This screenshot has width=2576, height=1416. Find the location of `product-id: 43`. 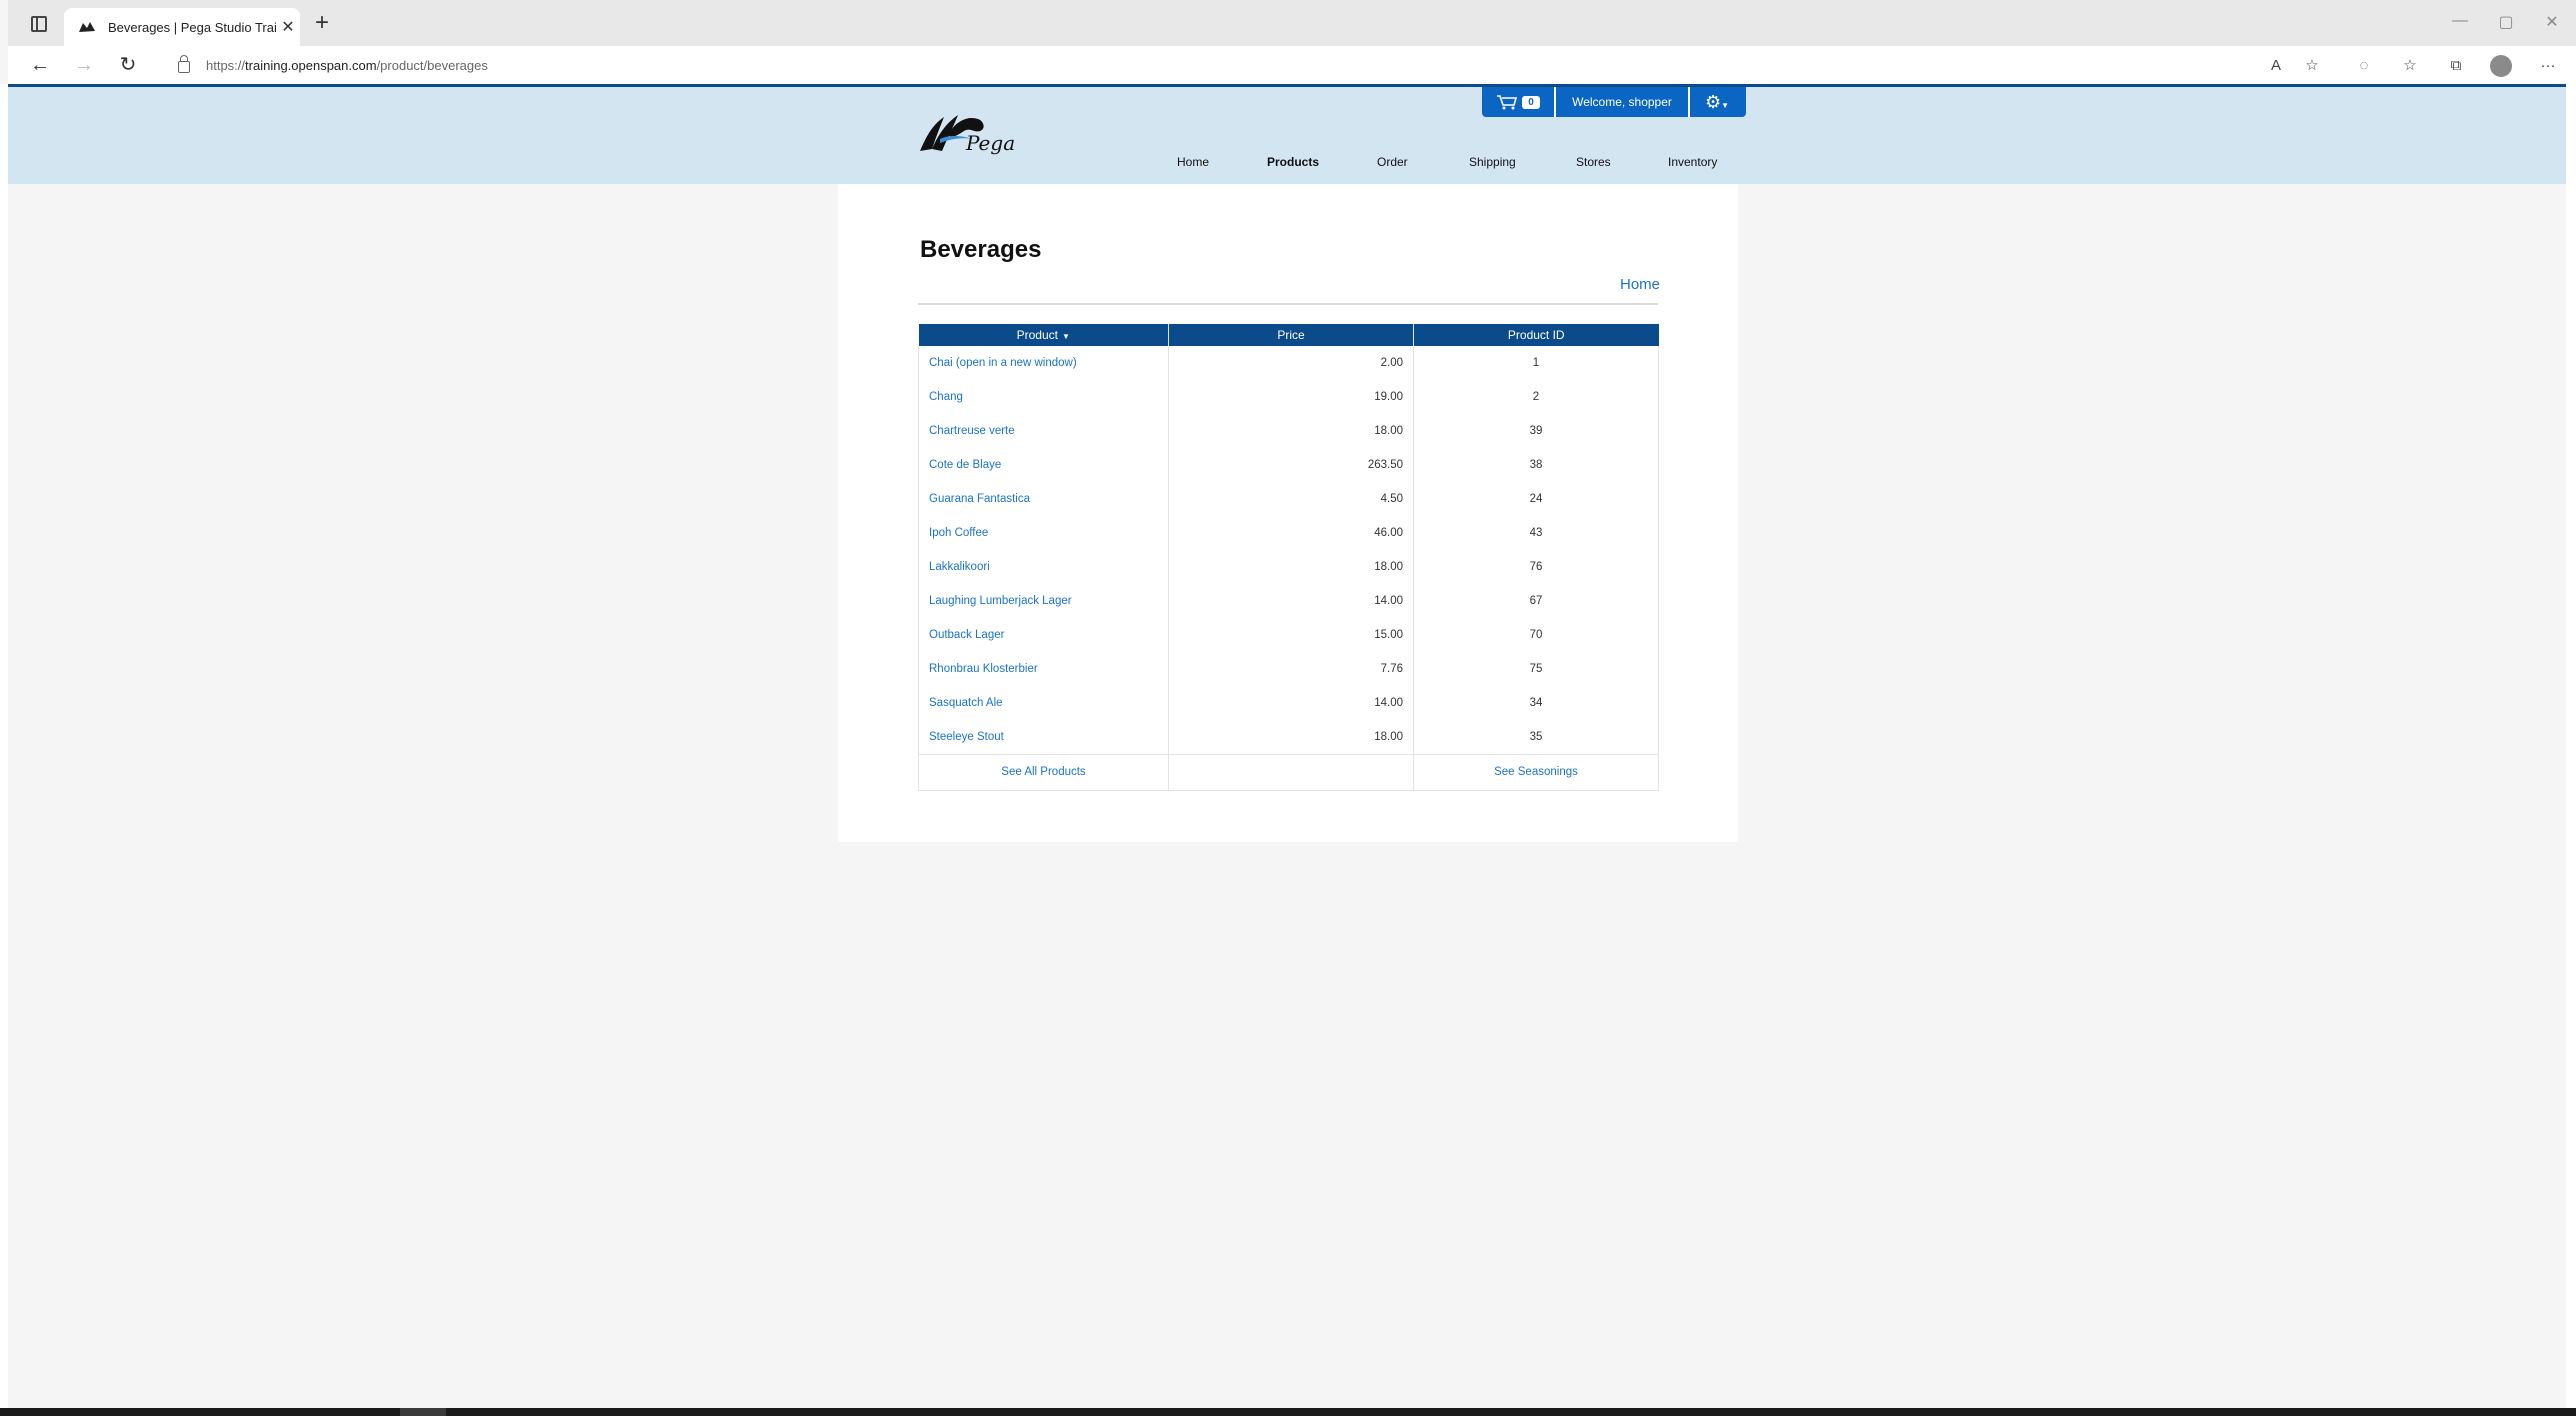

product-id: 43 is located at coordinates (1536, 533).